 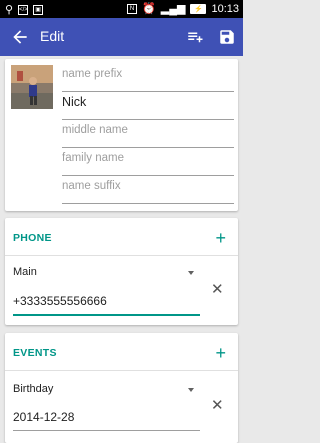 I want to click on code-icon: </>, so click(x=23, y=9).